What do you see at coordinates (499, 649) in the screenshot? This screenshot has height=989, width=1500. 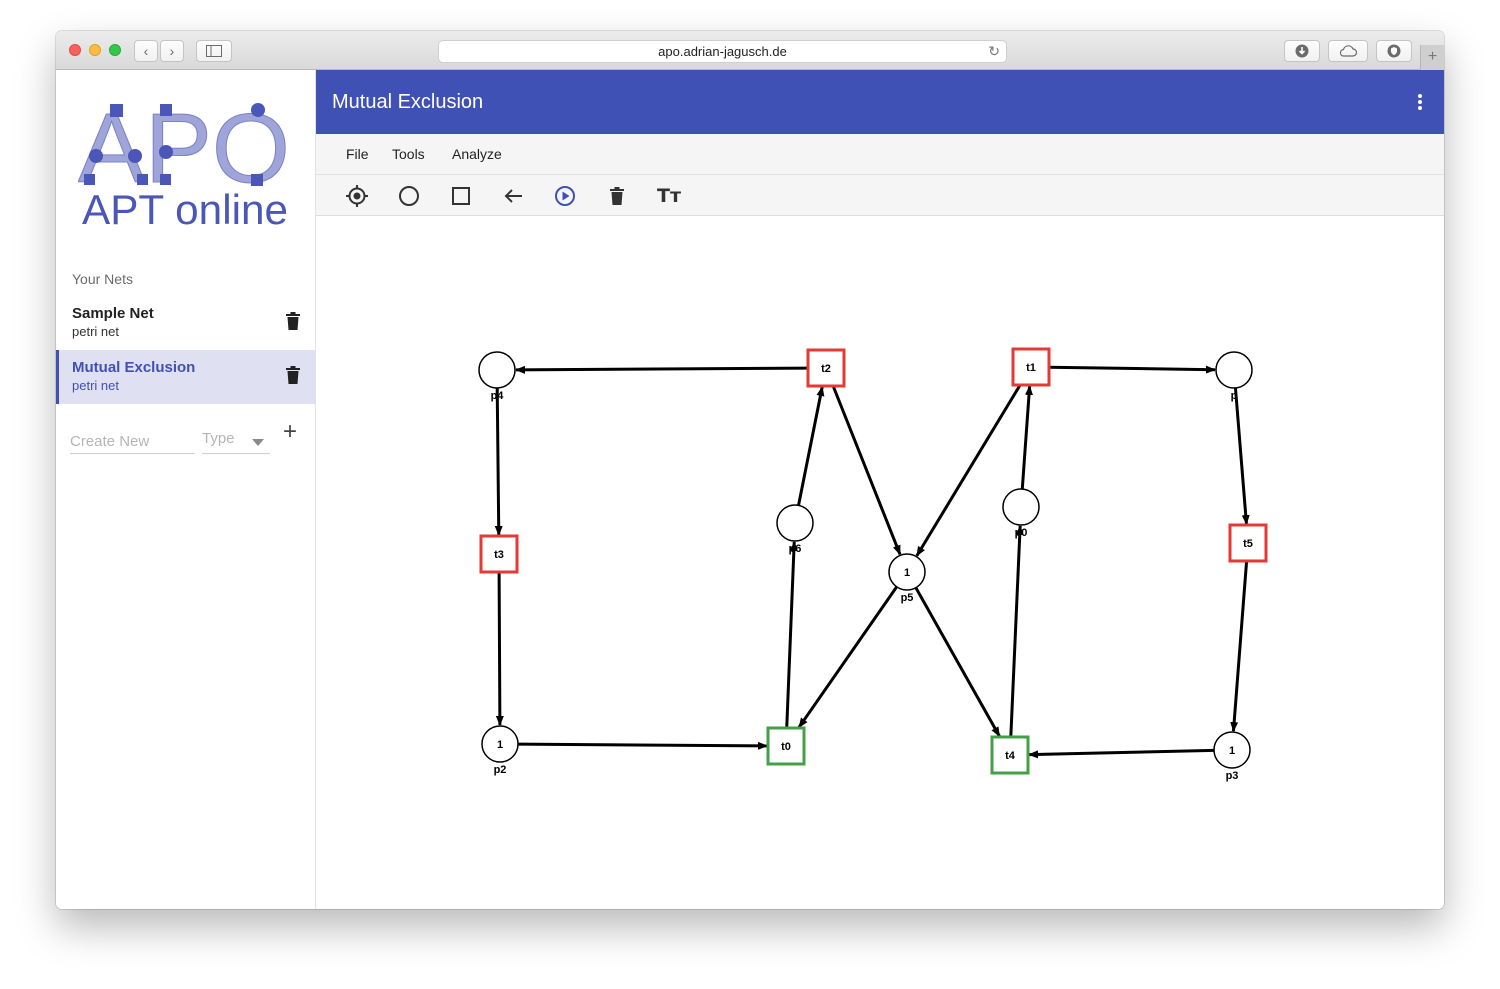 I see `arc-t3-p2` at bounding box center [499, 649].